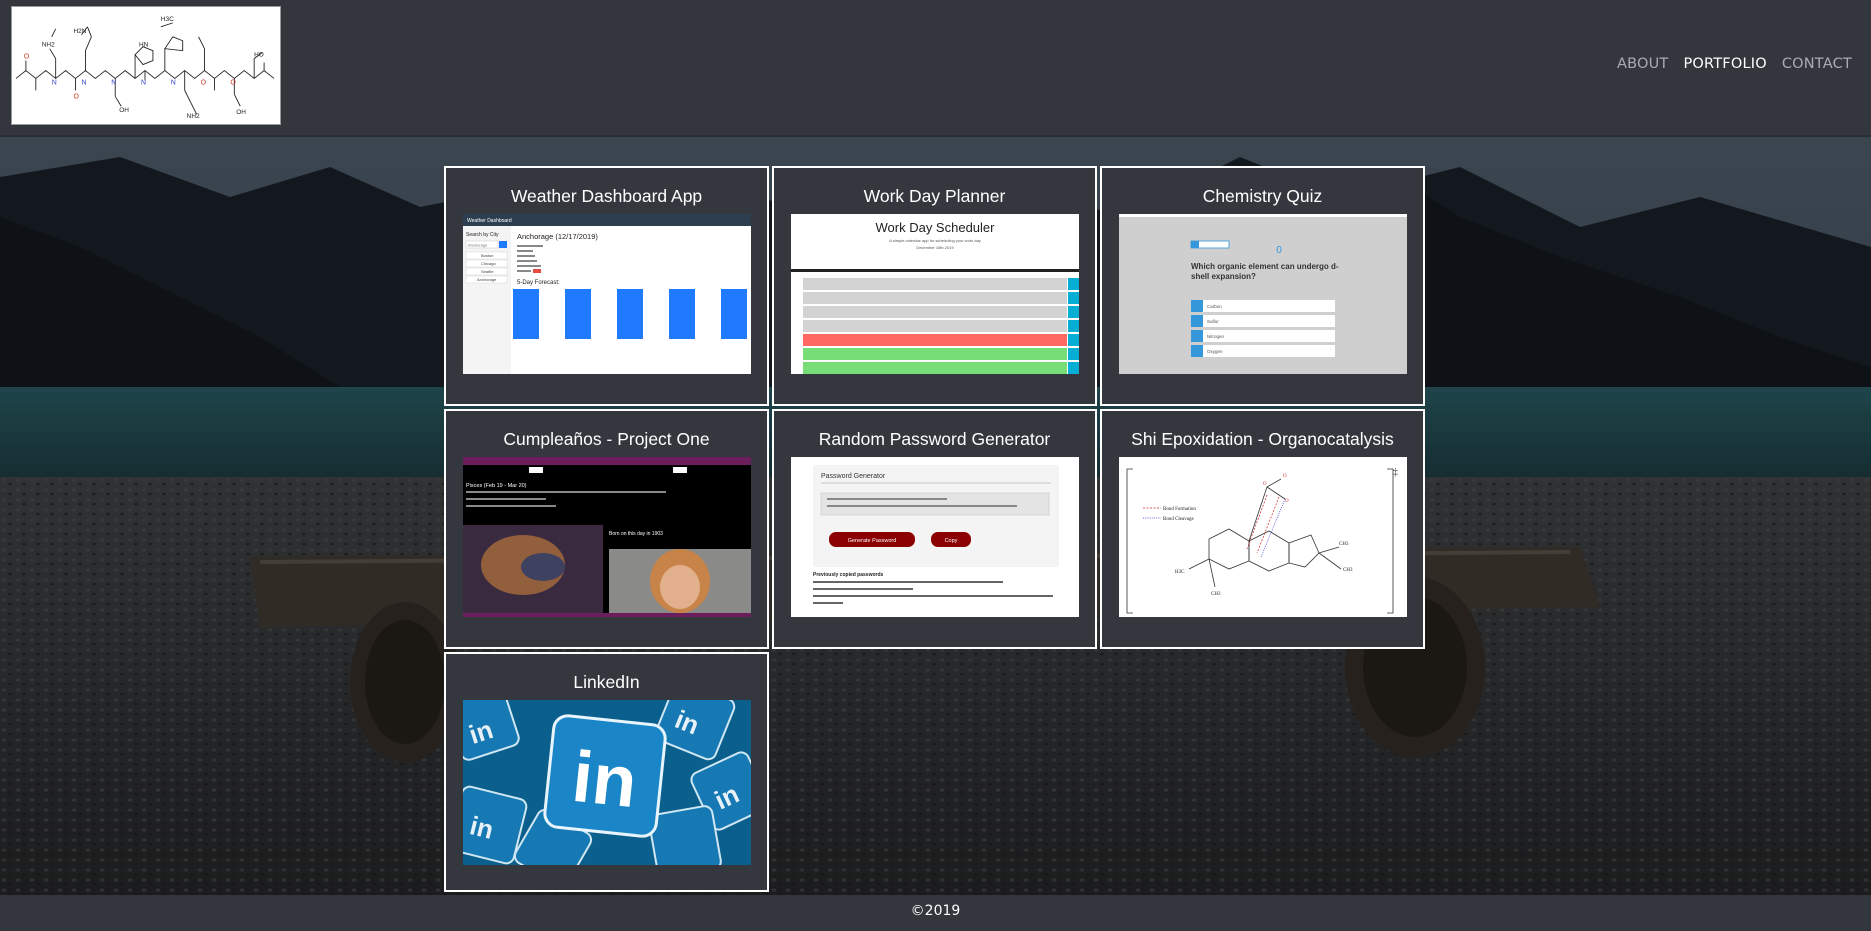  What do you see at coordinates (1262, 439) in the screenshot?
I see `card-title: Shi Epoxidation - Organocatalysis` at bounding box center [1262, 439].